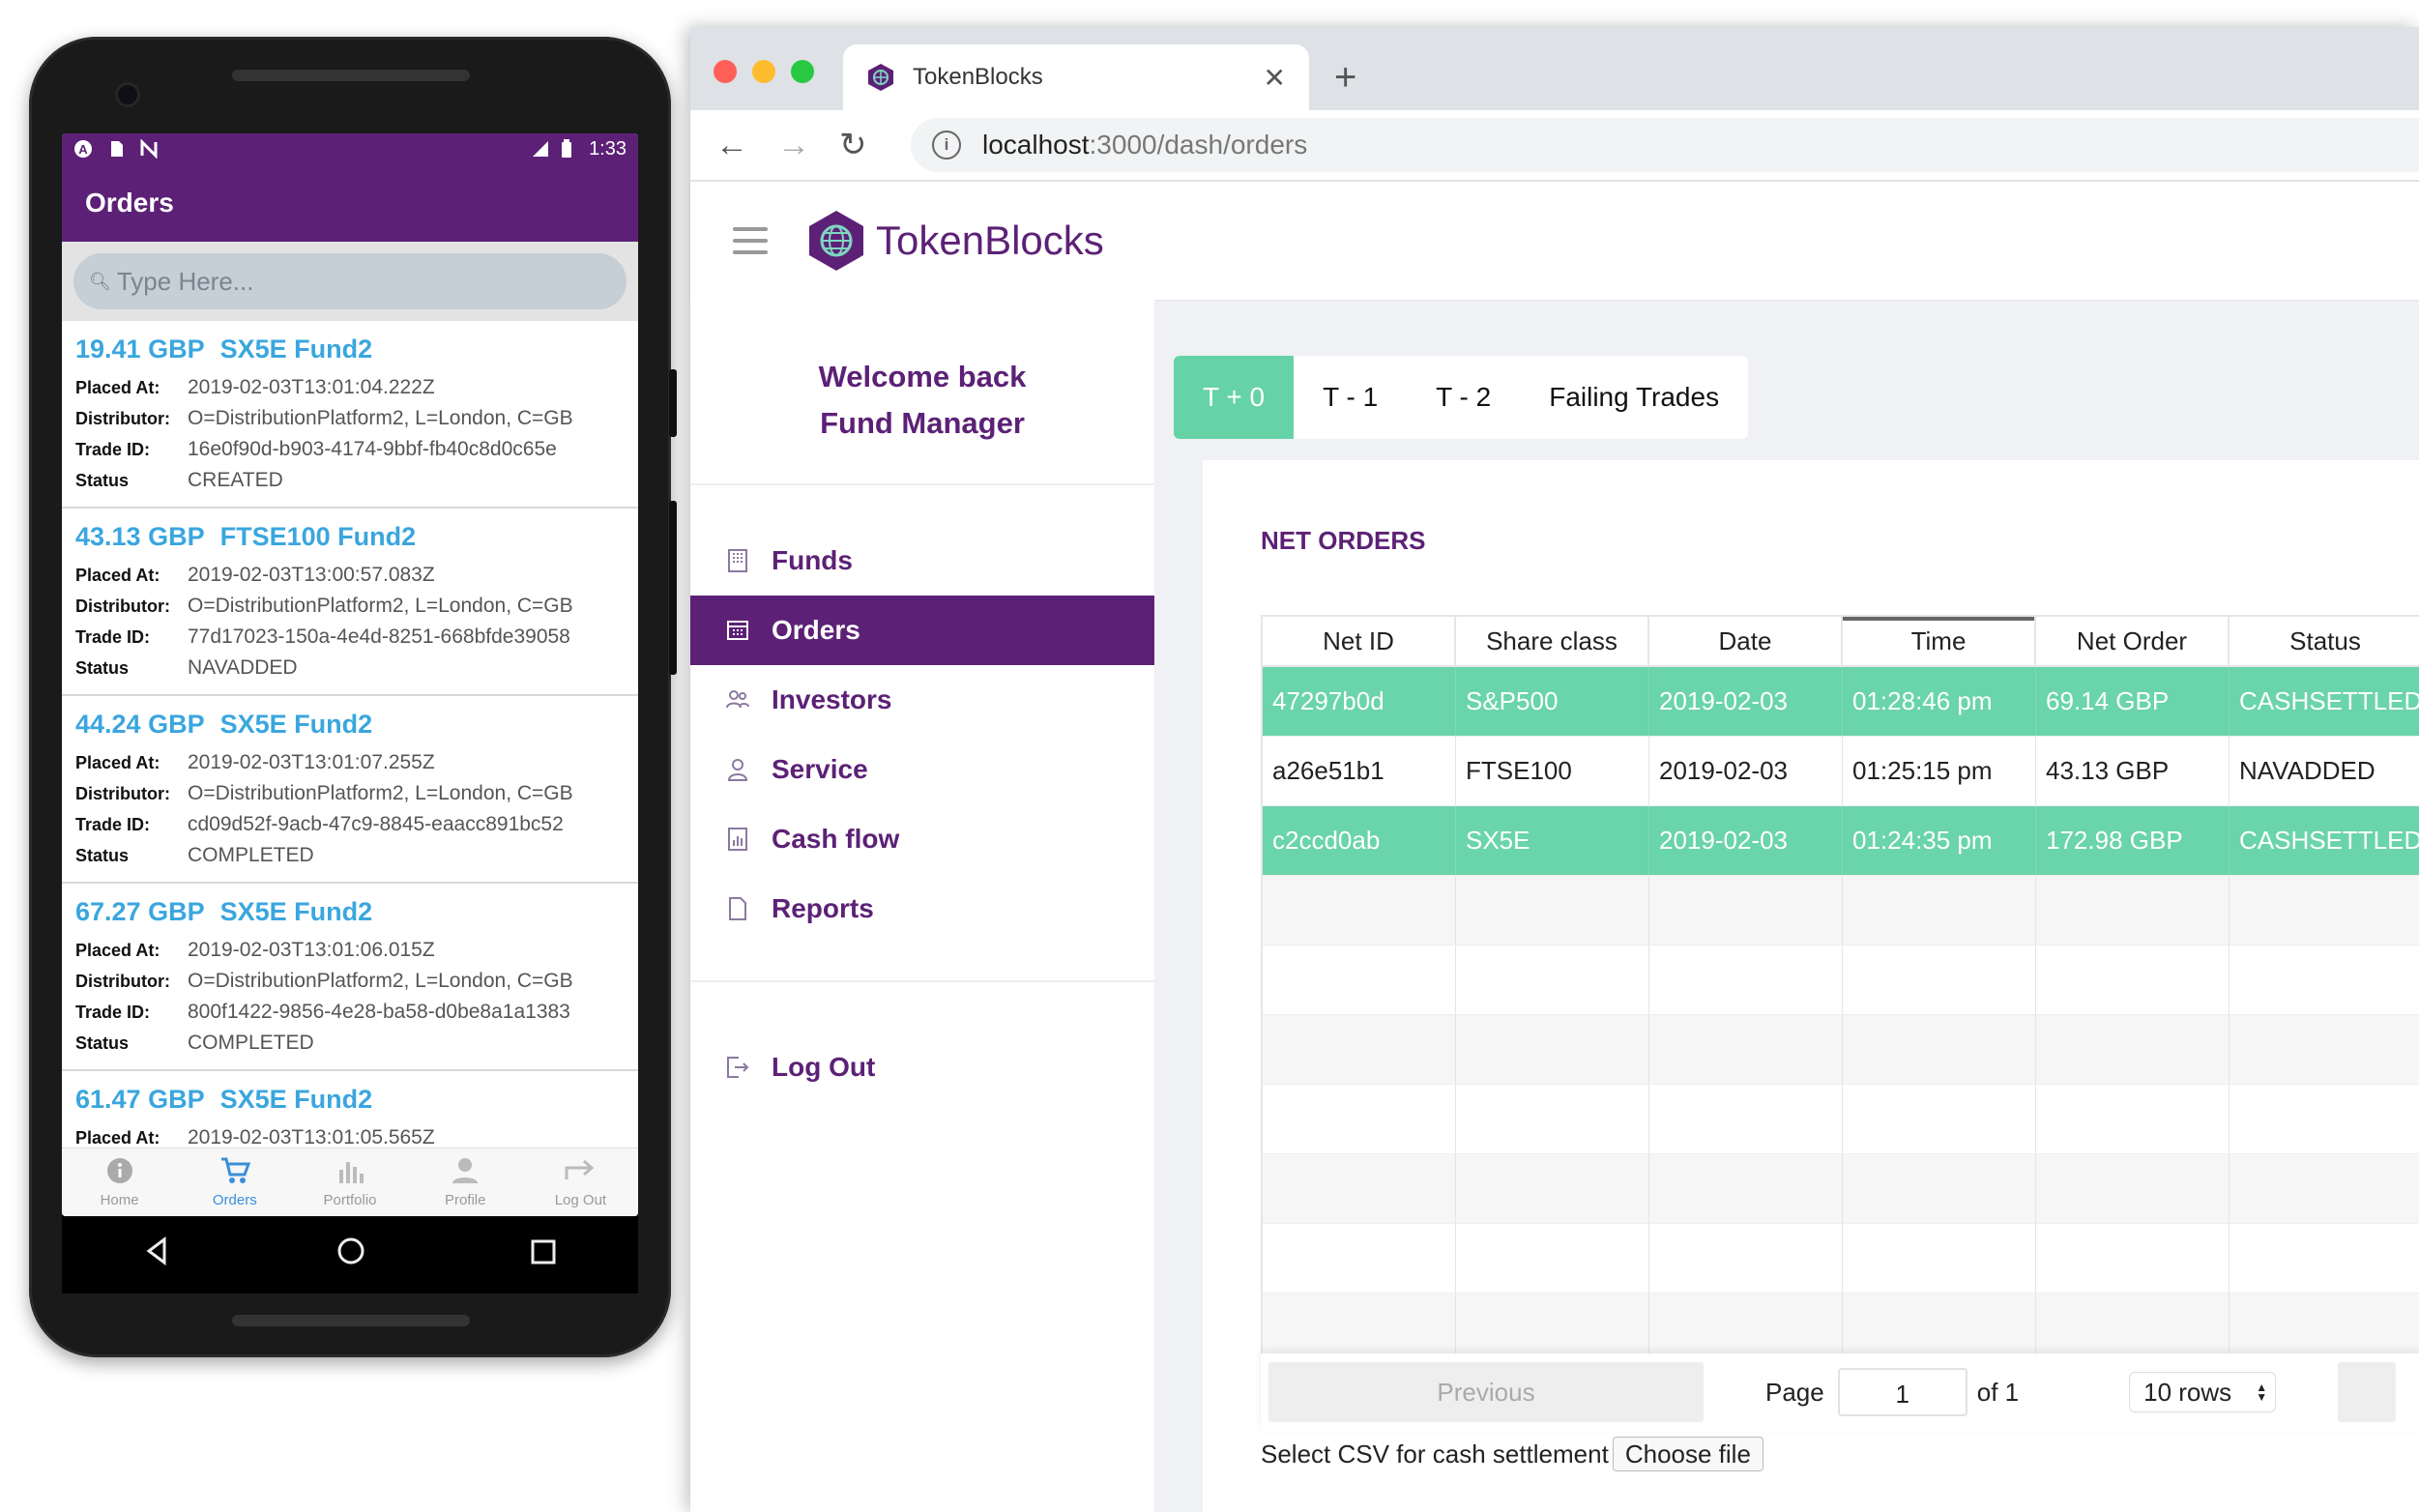  What do you see at coordinates (1463, 397) in the screenshot?
I see `tab-t2: T - 2` at bounding box center [1463, 397].